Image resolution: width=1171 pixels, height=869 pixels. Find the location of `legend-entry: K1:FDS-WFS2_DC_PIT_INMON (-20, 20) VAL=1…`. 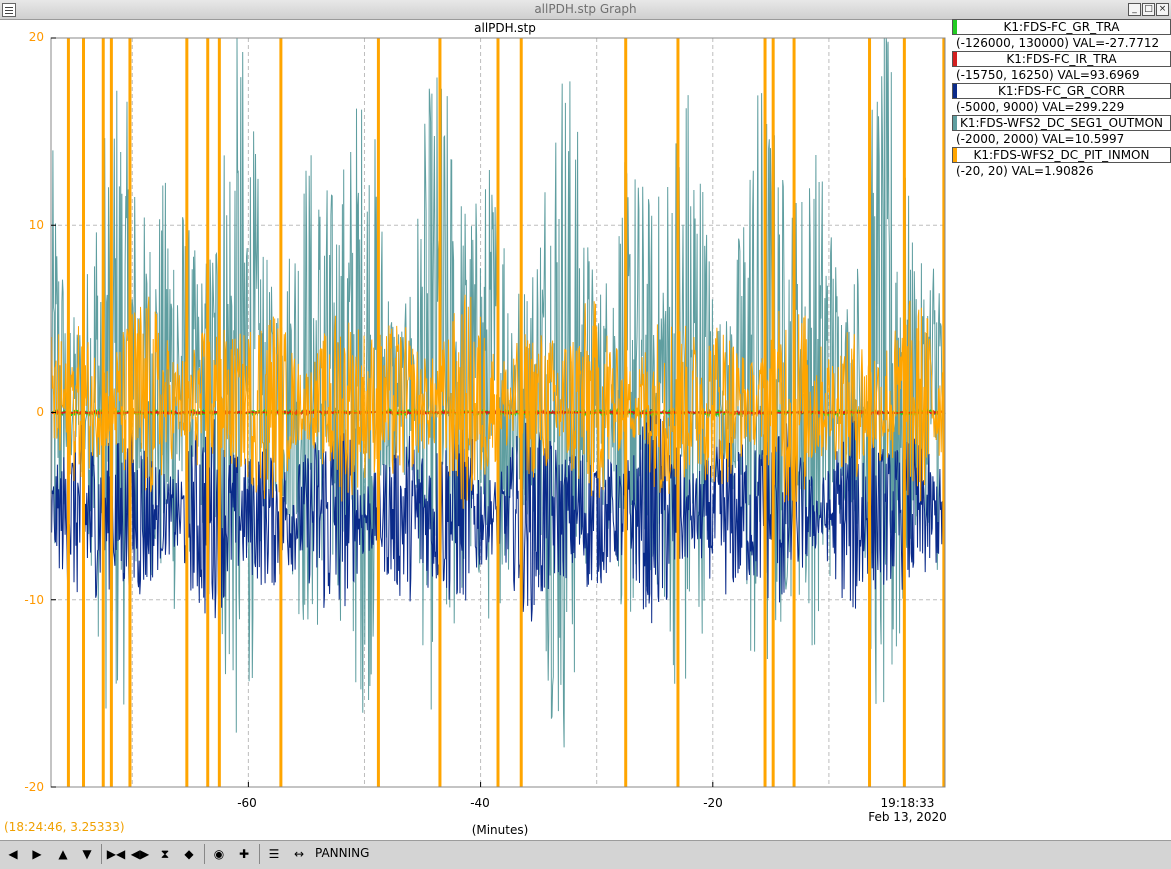

legend-entry: K1:FDS-WFS2_DC_PIT_INMON (-20, 20) VAL=1… is located at coordinates (1060, 163).